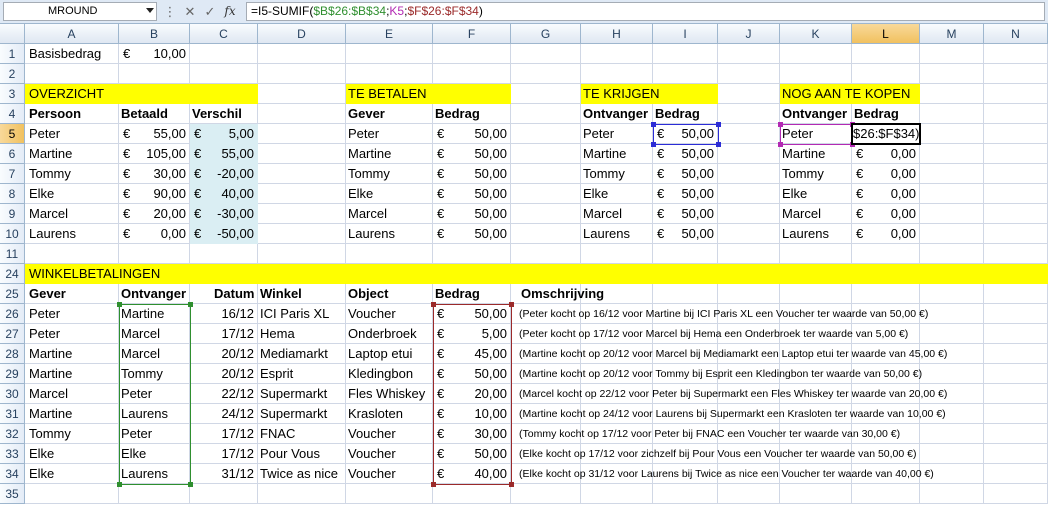 Image resolution: width=1048 pixels, height=506 pixels. What do you see at coordinates (389, 34) in the screenshot?
I see `column-header-e: E` at bounding box center [389, 34].